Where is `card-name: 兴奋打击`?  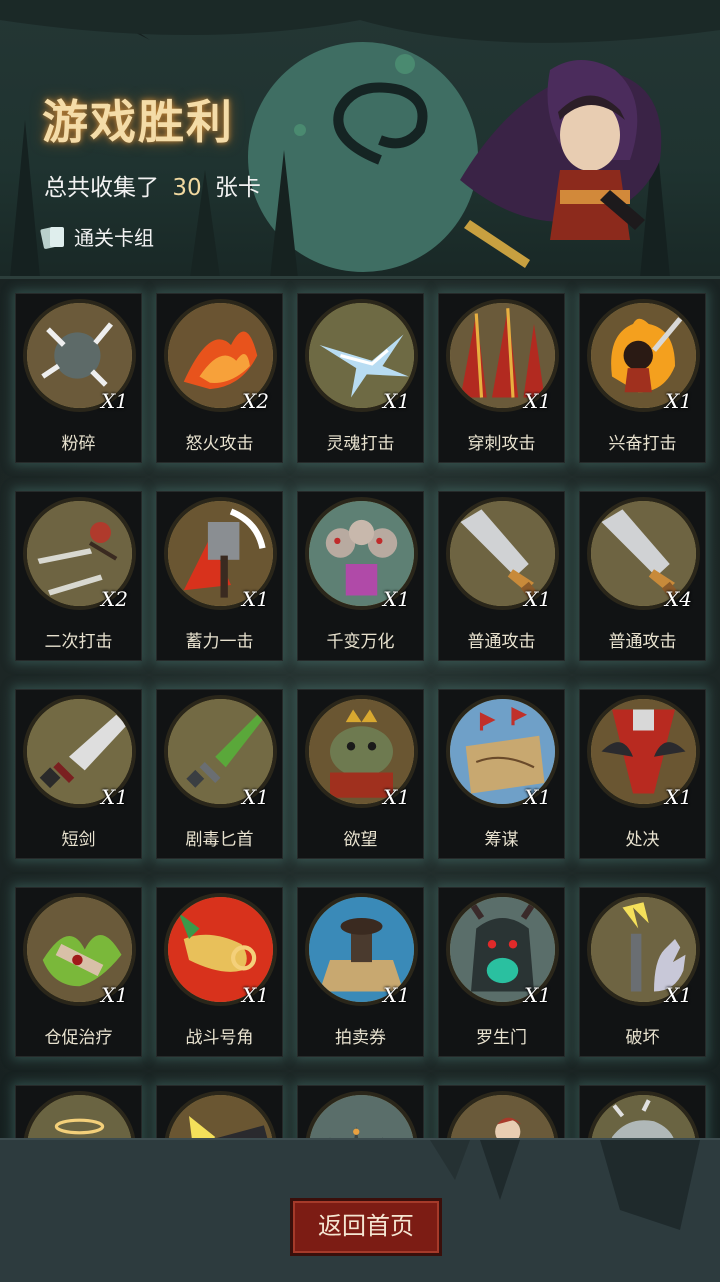
card-name: 兴奋打击 is located at coordinates (642, 444).